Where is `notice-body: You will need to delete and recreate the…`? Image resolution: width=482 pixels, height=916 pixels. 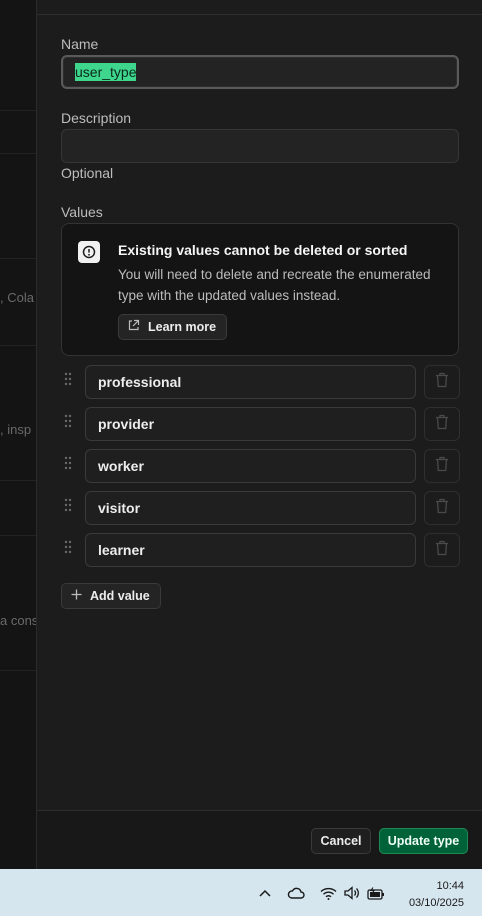 notice-body: You will need to delete and recreate the… is located at coordinates (274, 285).